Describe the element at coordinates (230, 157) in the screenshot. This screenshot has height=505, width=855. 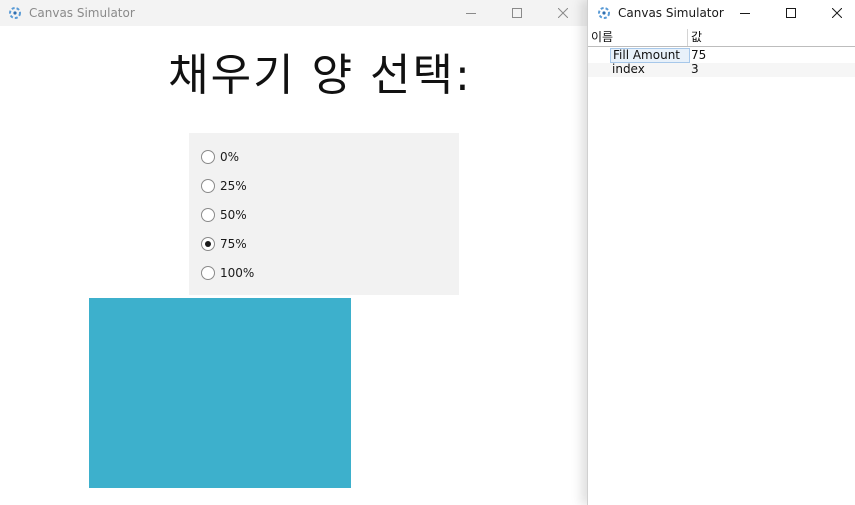
I see `radio-label: 0%` at that location.